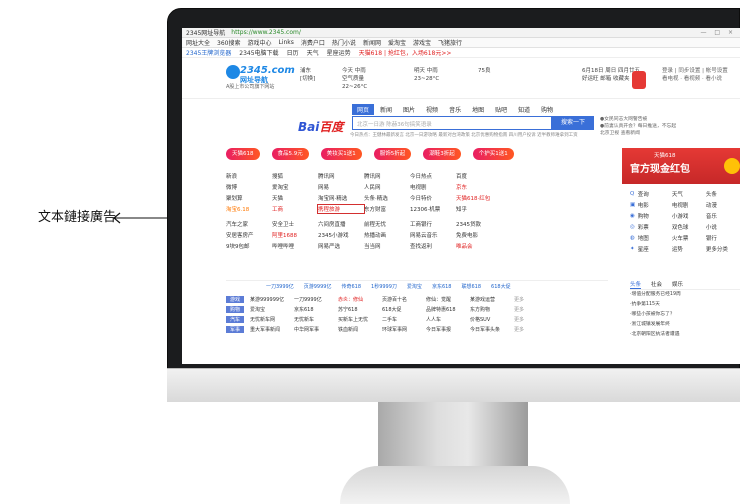  What do you see at coordinates (208, 52) in the screenshot?
I see `top-link: 2345王牌浏览器` at bounding box center [208, 52].